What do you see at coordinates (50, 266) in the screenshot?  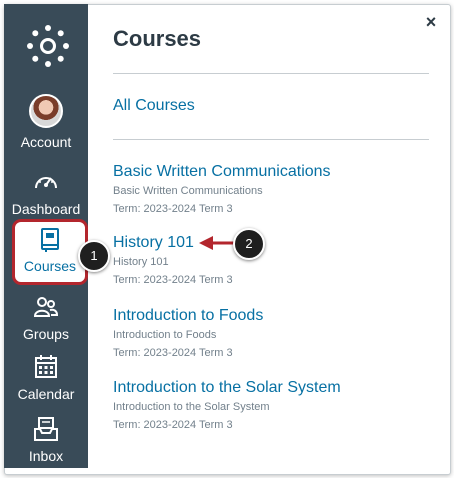 I see `nav-label-courses: Courses` at bounding box center [50, 266].